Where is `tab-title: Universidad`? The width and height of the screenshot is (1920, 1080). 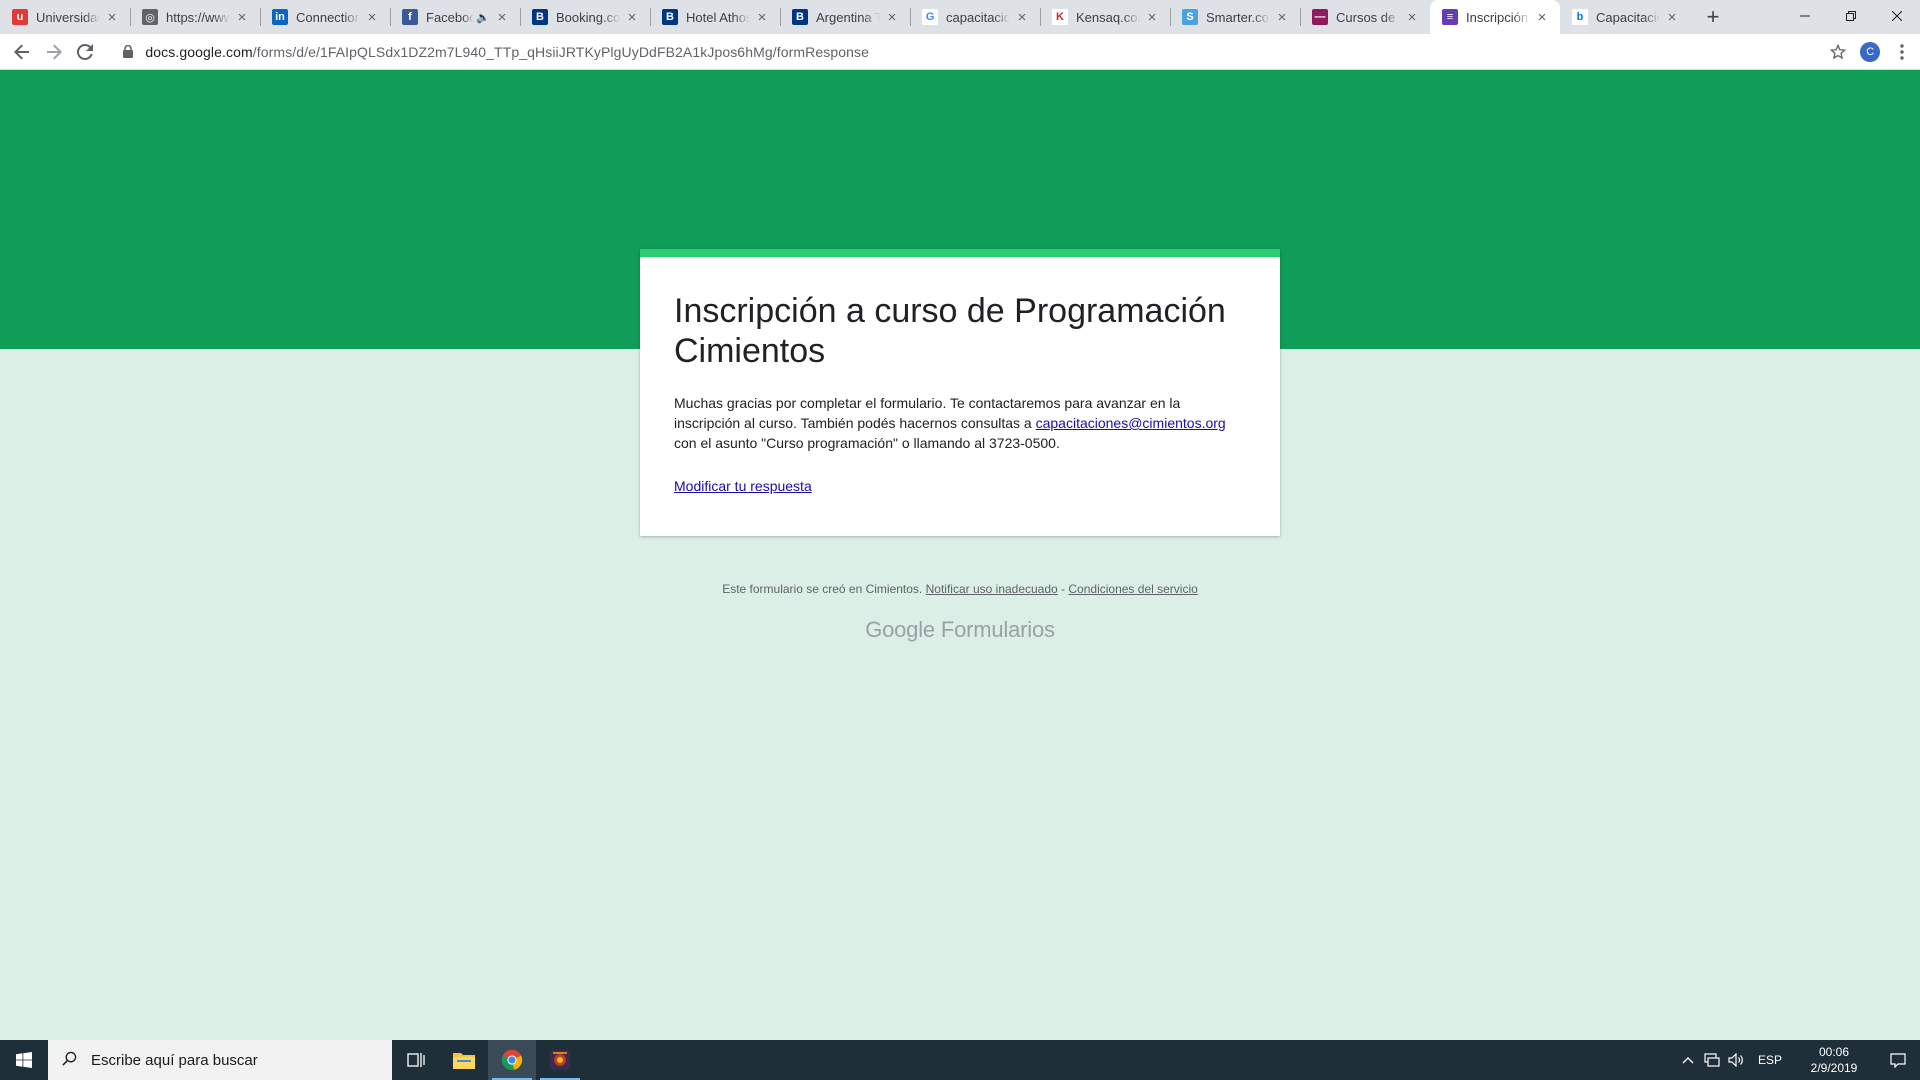
tab-title: Universidad is located at coordinates (68, 17).